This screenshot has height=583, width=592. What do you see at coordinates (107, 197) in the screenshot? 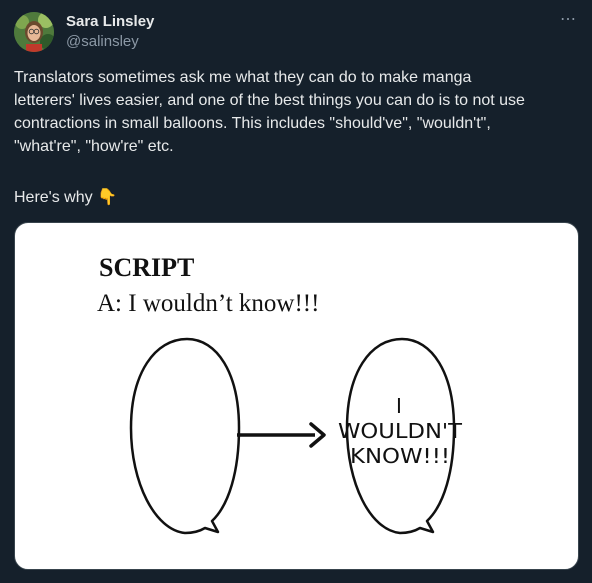
I see `pointing-down-emoji-icon: 👇` at bounding box center [107, 197].